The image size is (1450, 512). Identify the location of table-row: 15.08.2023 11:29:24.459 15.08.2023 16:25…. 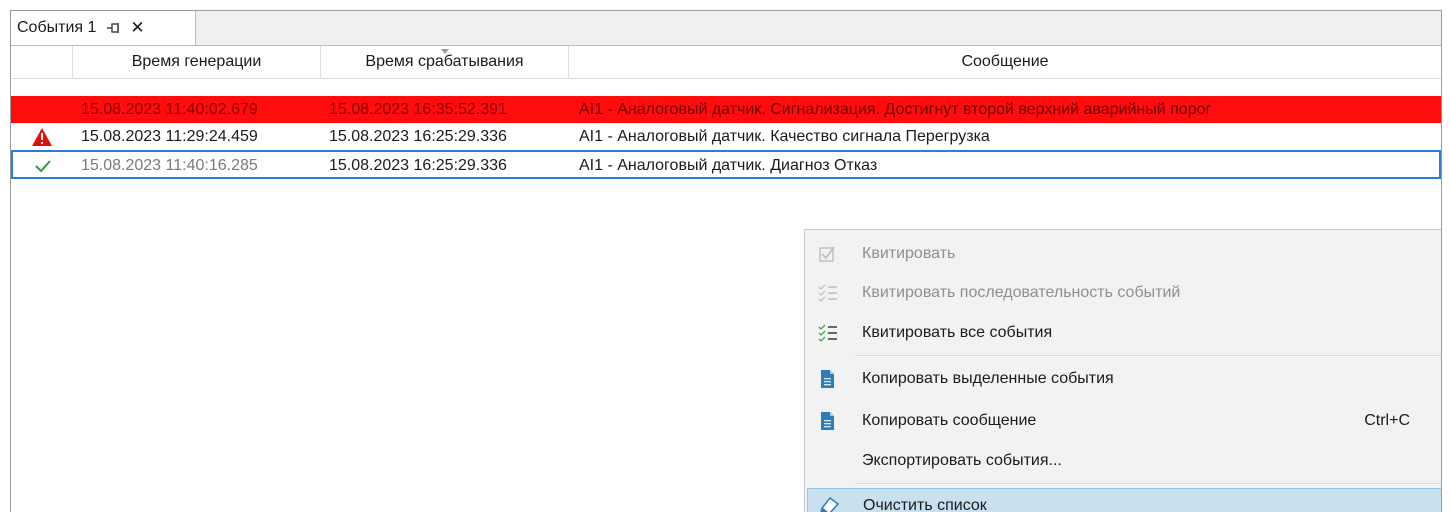
(726, 136).